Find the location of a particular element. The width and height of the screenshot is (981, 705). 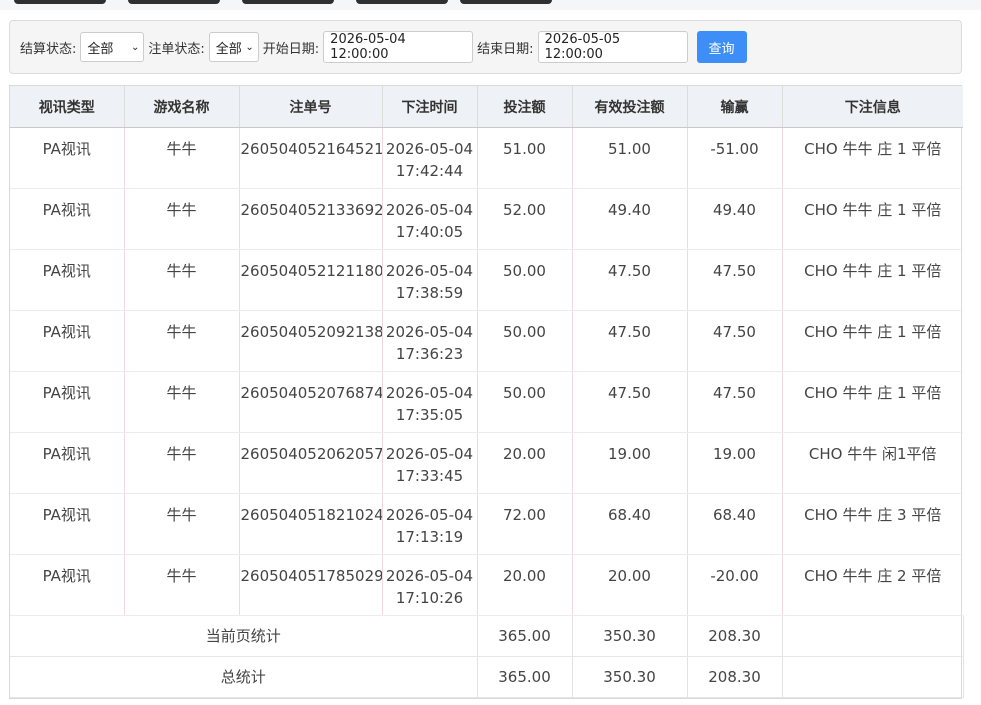

total-summary-win-loss: 208.30 is located at coordinates (735, 677).